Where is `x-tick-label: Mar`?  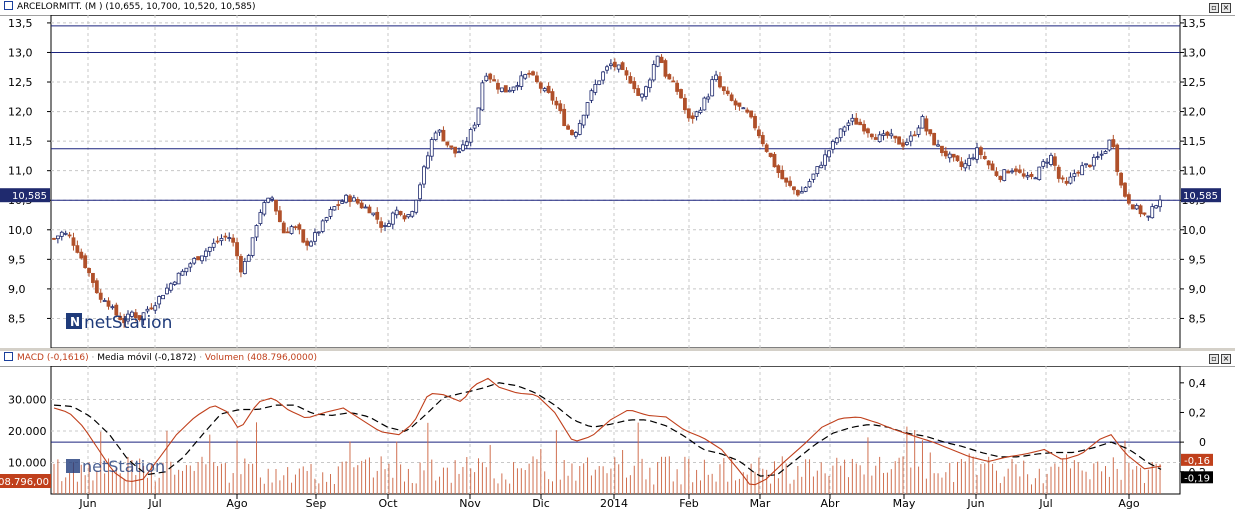
x-tick-label: Mar is located at coordinates (760, 503).